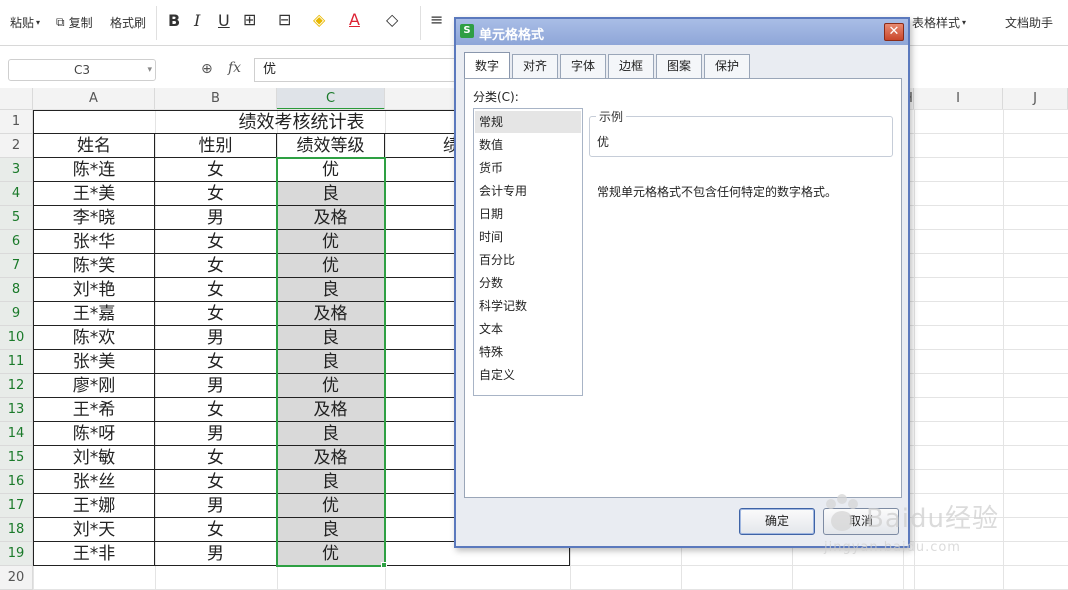 This screenshot has height=590, width=1068. What do you see at coordinates (284, 19) in the screenshot?
I see `merge-icon: ⊟` at bounding box center [284, 19].